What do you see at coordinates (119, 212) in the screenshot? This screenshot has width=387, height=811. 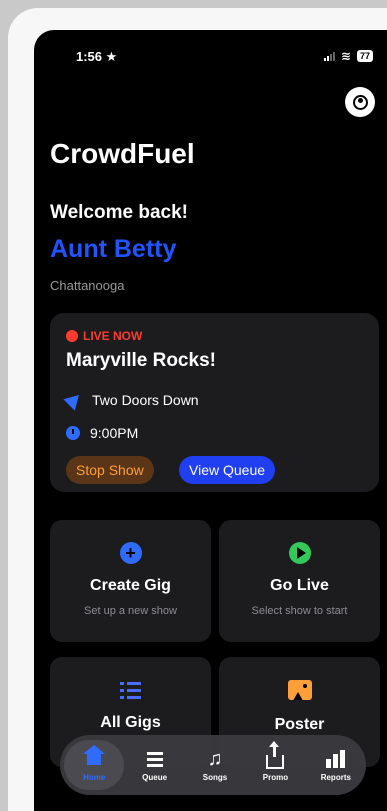 I see `welcome-text: Welcome back!` at bounding box center [119, 212].